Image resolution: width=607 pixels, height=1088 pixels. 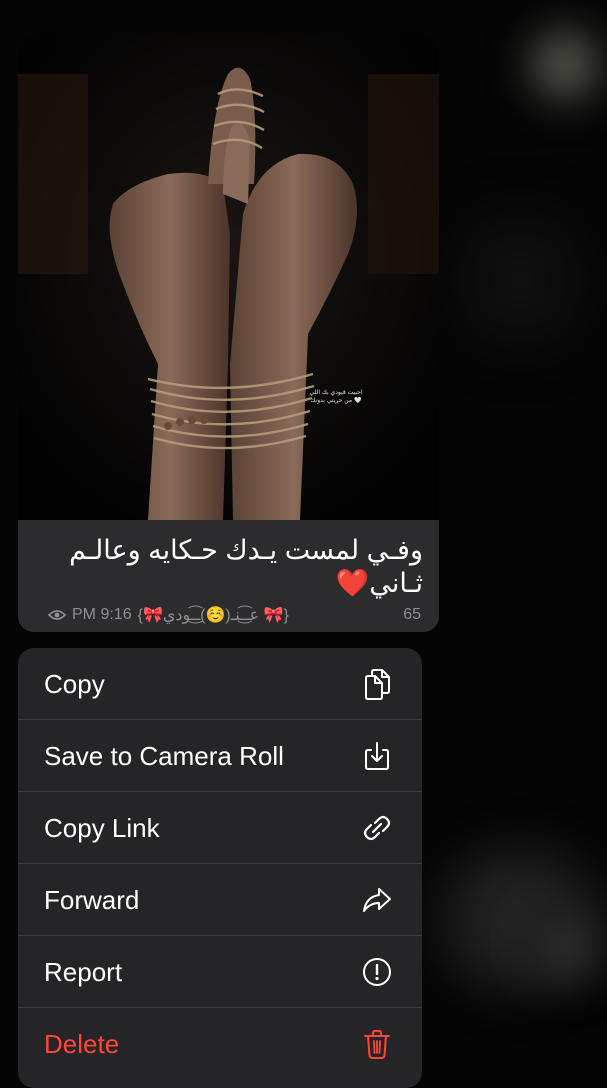 I want to click on copy-icon, so click(x=377, y=684).